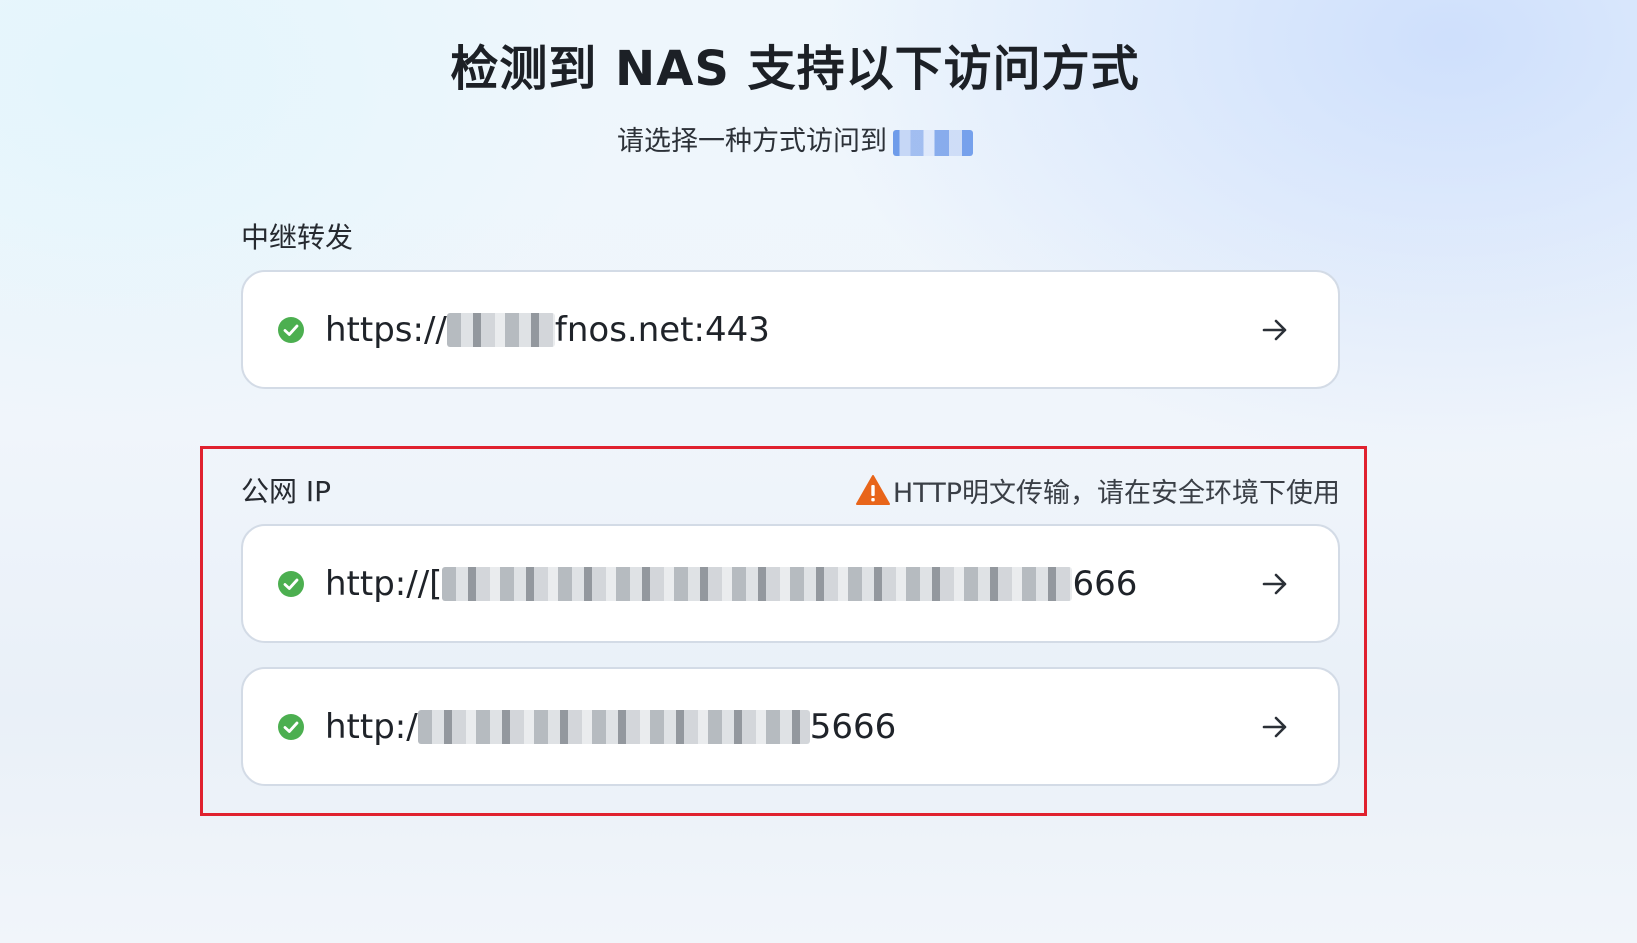 The height and width of the screenshot is (943, 1637). I want to click on relay-url-card: https:// fnos.net:443, so click(790, 329).